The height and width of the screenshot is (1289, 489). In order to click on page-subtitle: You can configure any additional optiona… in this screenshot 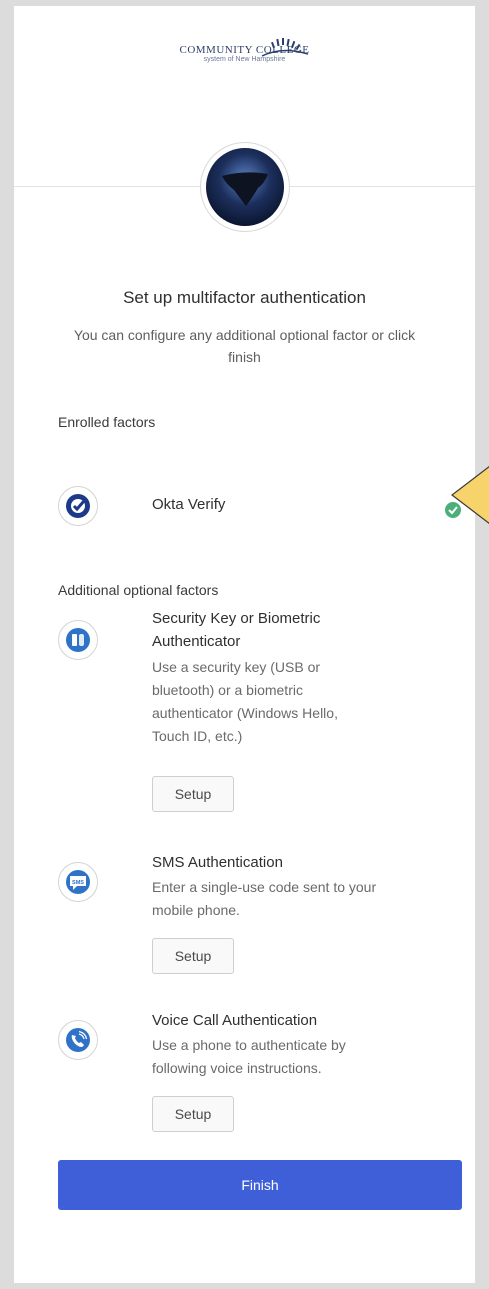, I will do `click(244, 346)`.